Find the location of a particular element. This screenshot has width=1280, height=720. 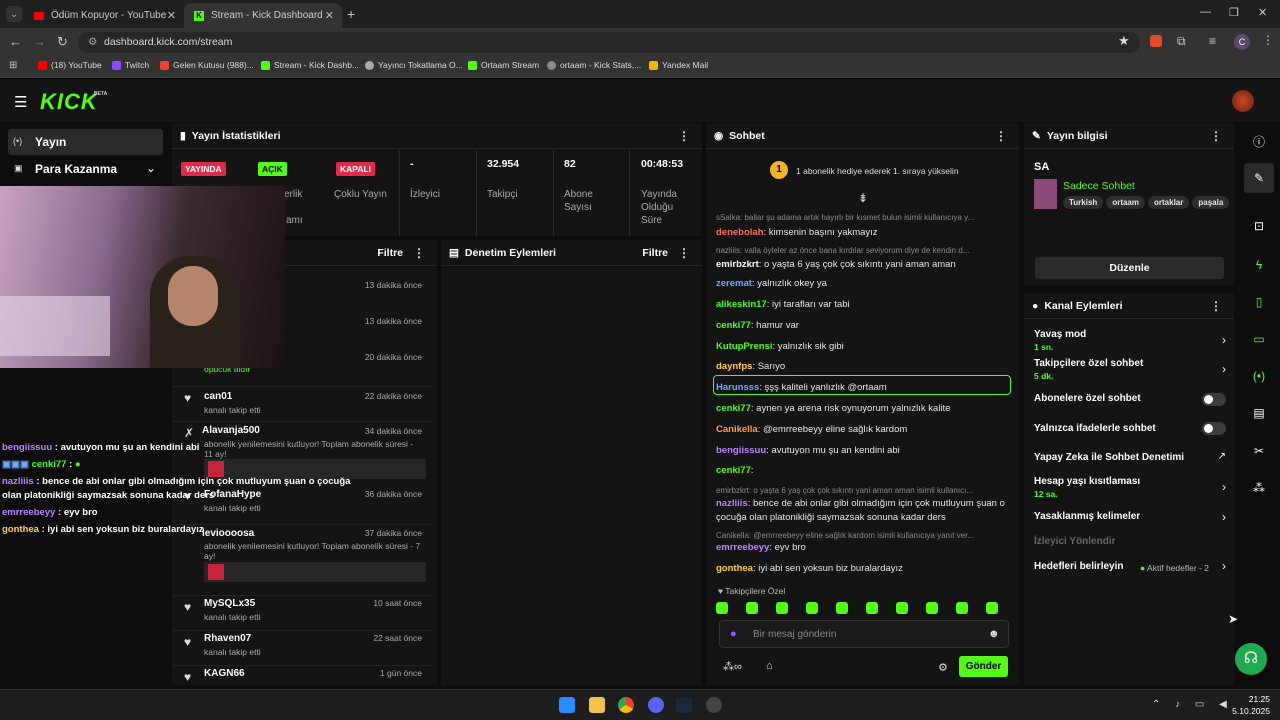

broadcast-rail-icon: (•) is located at coordinates (1259, 376).